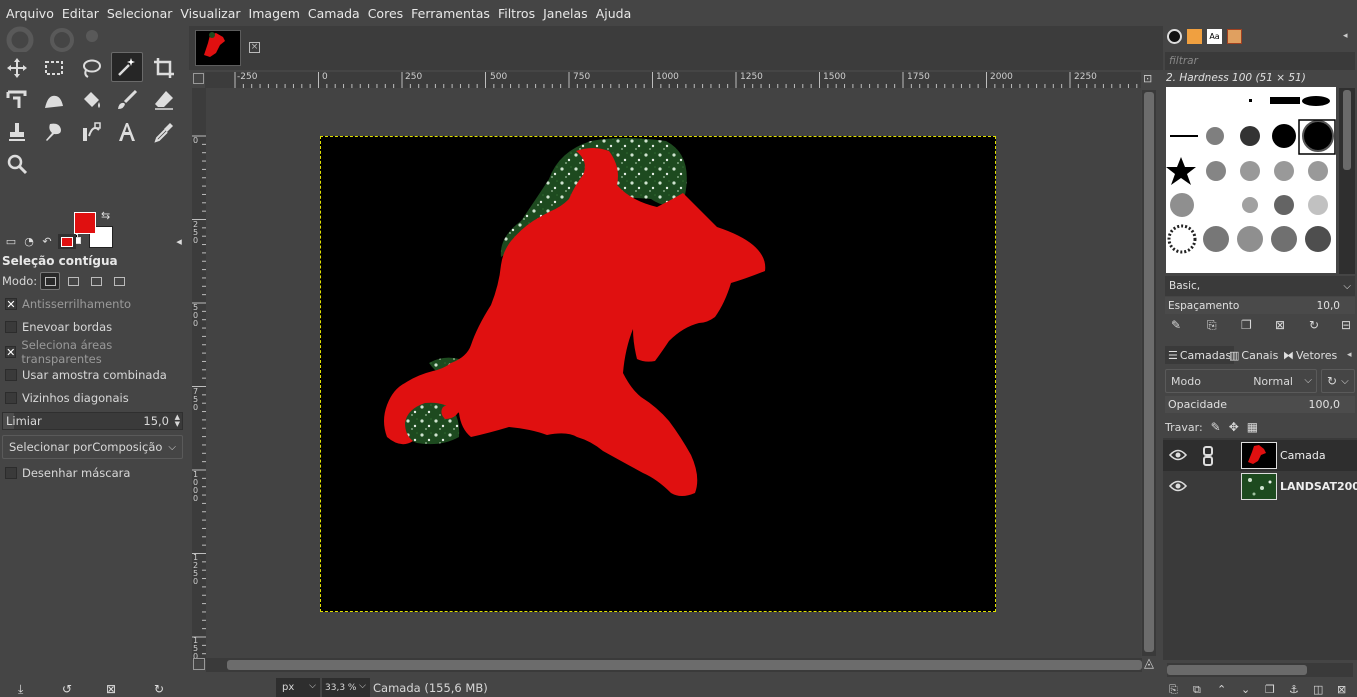  I want to click on rect-select-icon, so click(54, 68).